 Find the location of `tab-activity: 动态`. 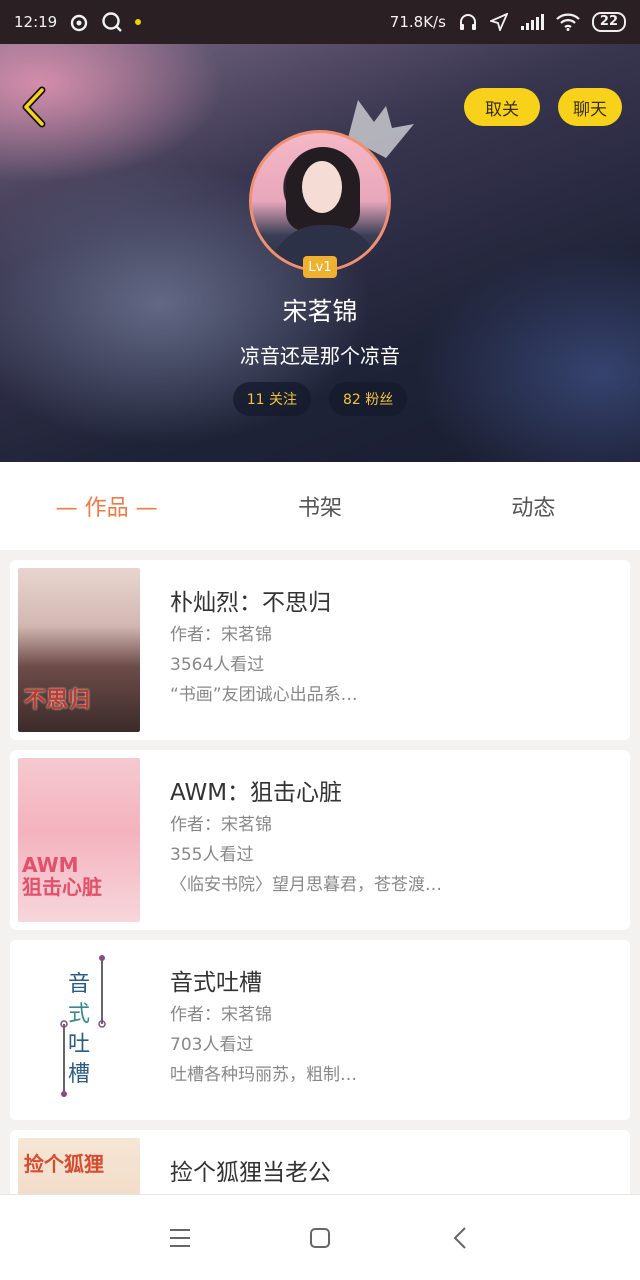

tab-activity: 动态 is located at coordinates (533, 506).